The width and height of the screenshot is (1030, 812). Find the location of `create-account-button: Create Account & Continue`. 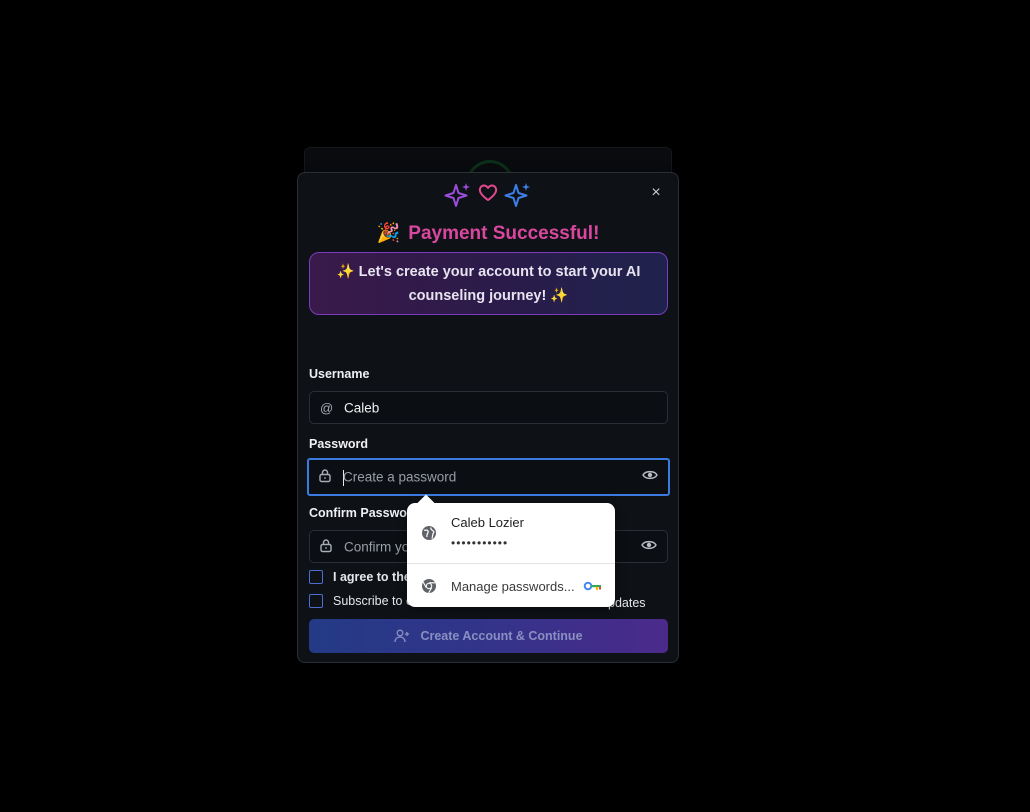

create-account-button: Create Account & Continue is located at coordinates (488, 636).